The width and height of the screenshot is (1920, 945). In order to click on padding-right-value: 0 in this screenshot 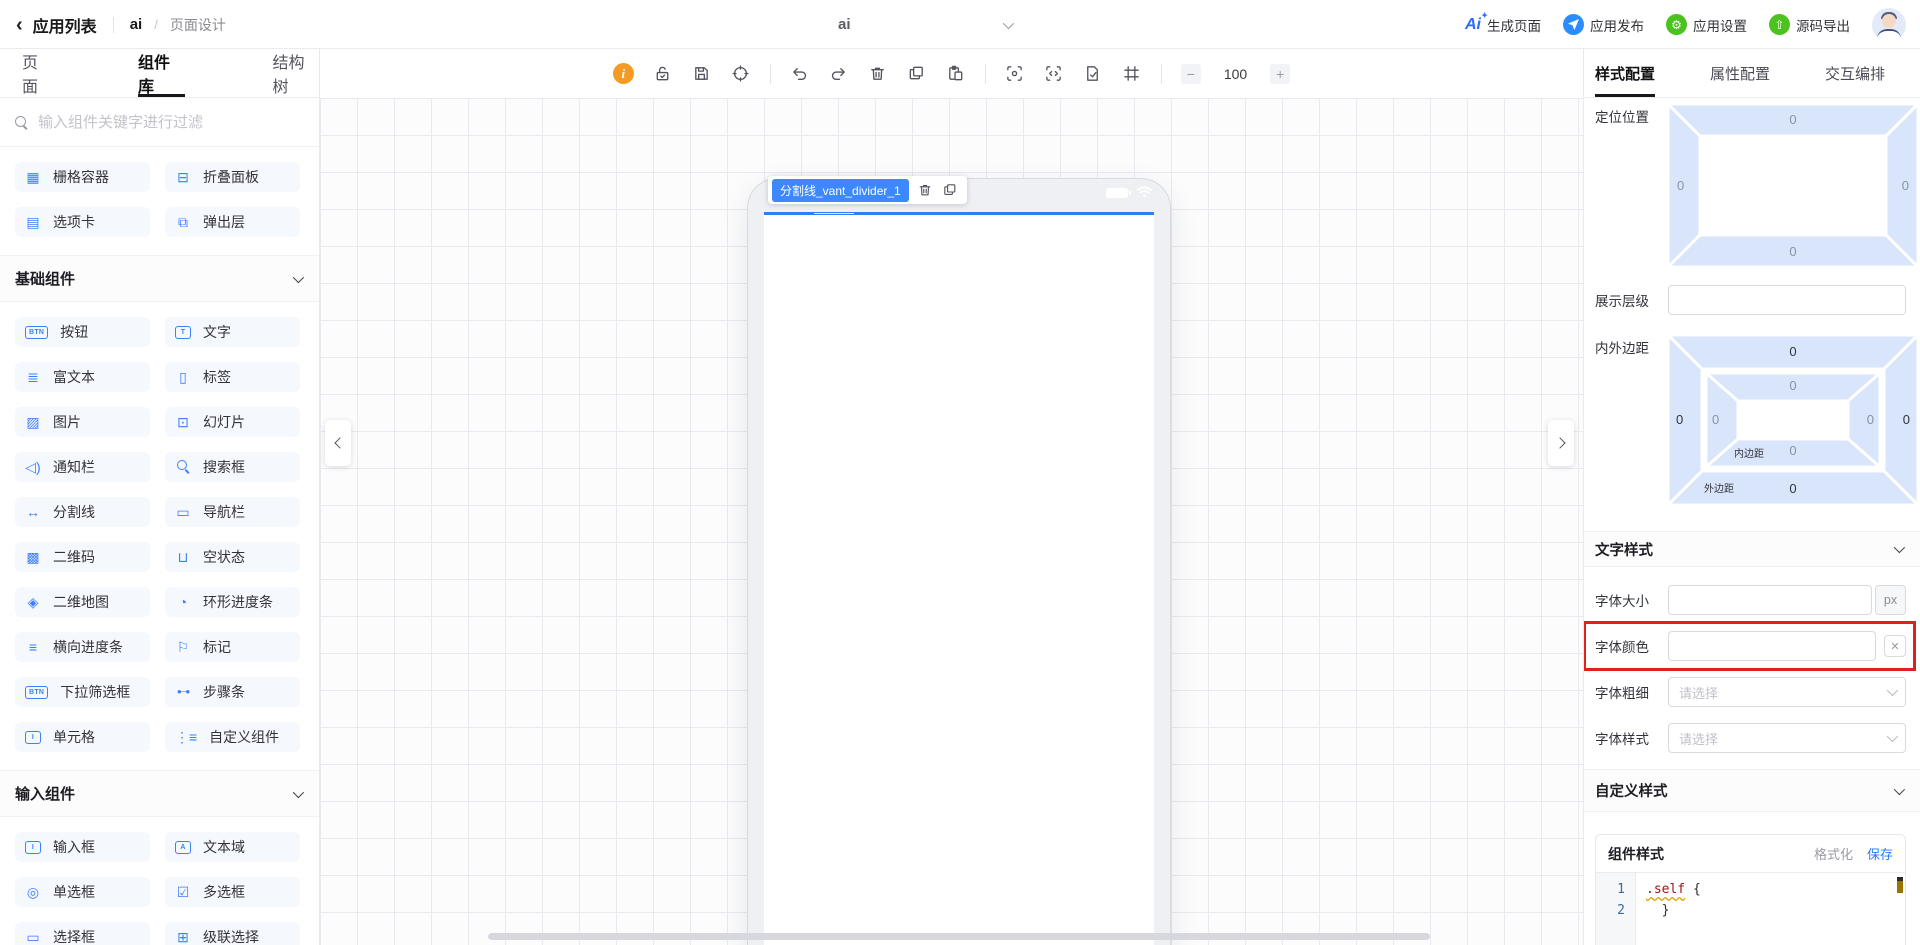, I will do `click(1870, 419)`.